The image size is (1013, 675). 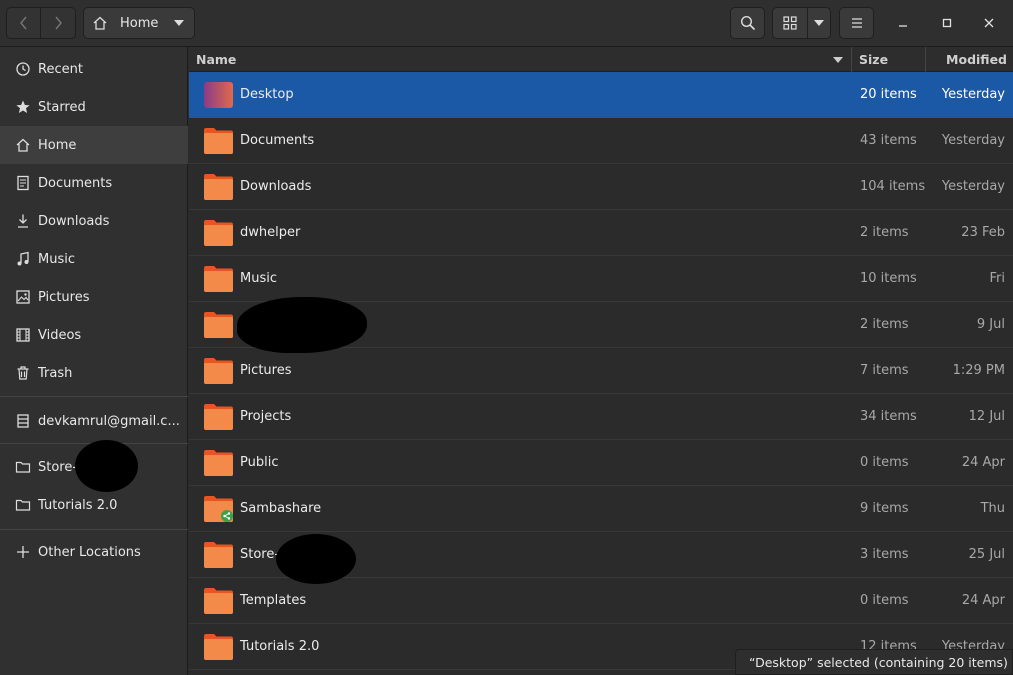 What do you see at coordinates (78, 505) in the screenshot?
I see `sidebar-item-label: Tutorials 2.0` at bounding box center [78, 505].